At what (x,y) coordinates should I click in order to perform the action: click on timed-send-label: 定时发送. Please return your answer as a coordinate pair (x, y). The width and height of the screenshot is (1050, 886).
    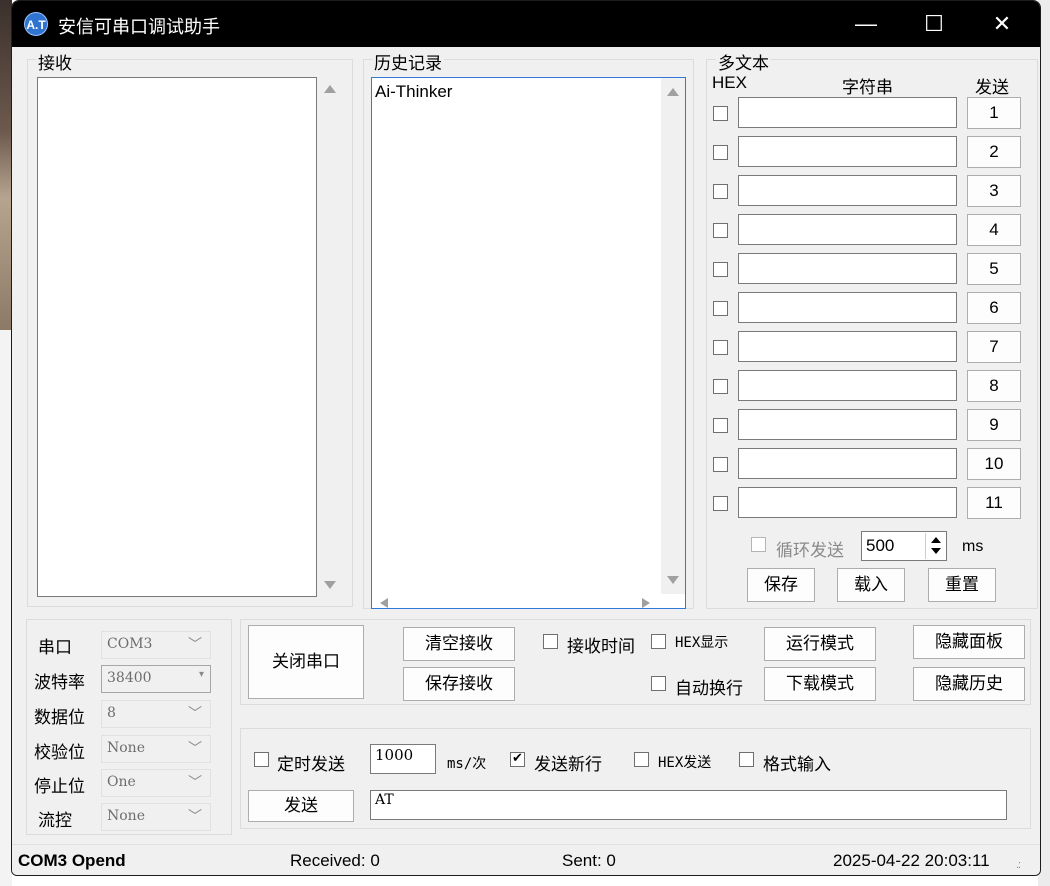
    Looking at the image, I should click on (311, 764).